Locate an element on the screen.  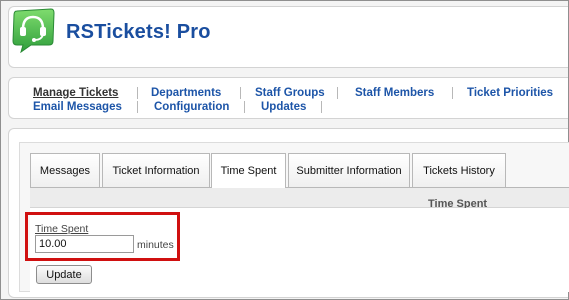
tab-ticket-information: Ticket Information is located at coordinates (156, 170).